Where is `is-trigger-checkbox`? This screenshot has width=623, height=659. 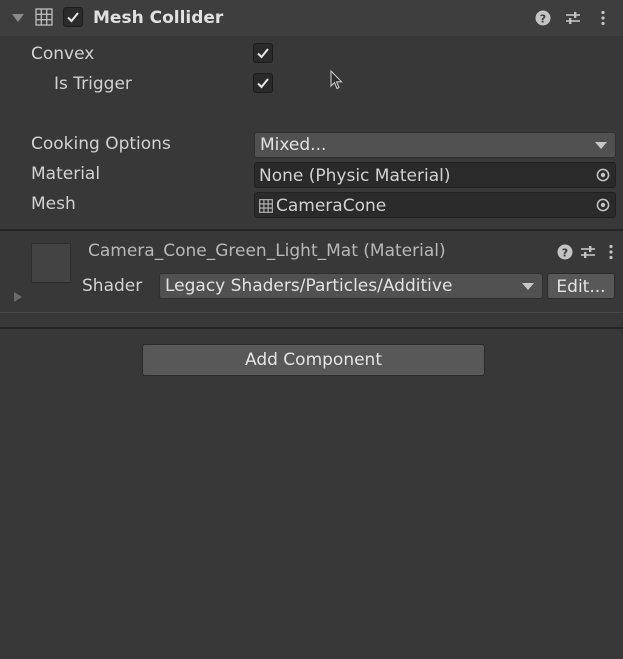 is-trigger-checkbox is located at coordinates (263, 83).